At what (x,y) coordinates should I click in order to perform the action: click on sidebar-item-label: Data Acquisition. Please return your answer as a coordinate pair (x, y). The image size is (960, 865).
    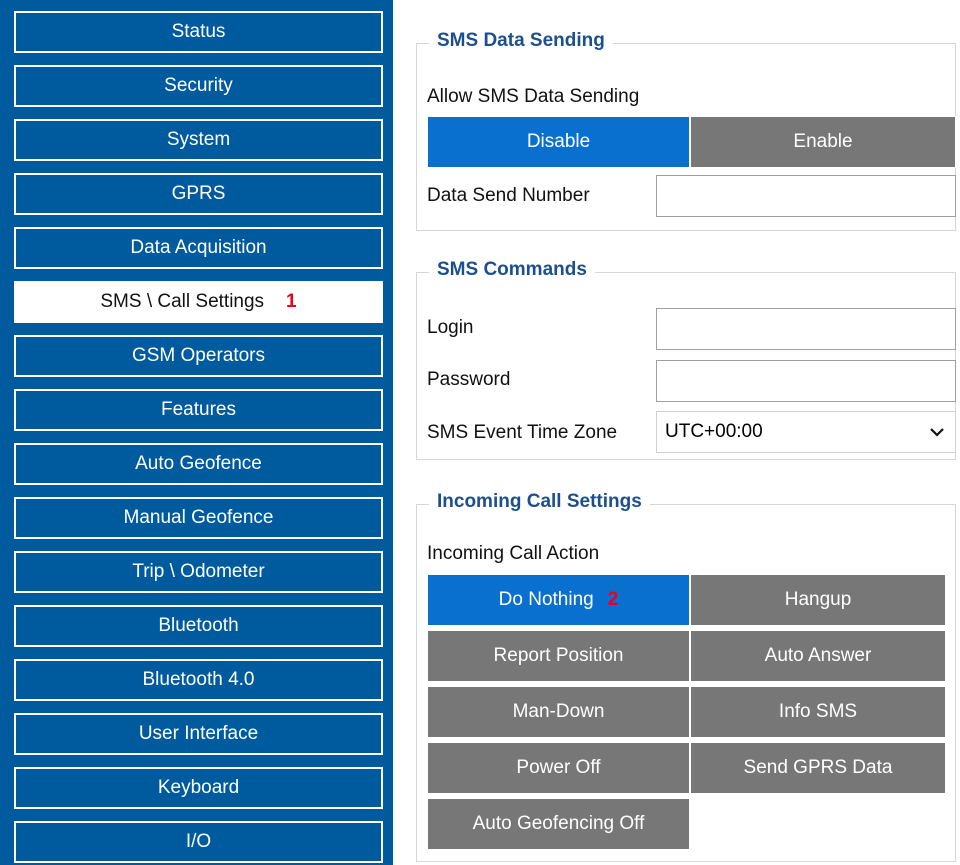
    Looking at the image, I should click on (198, 247).